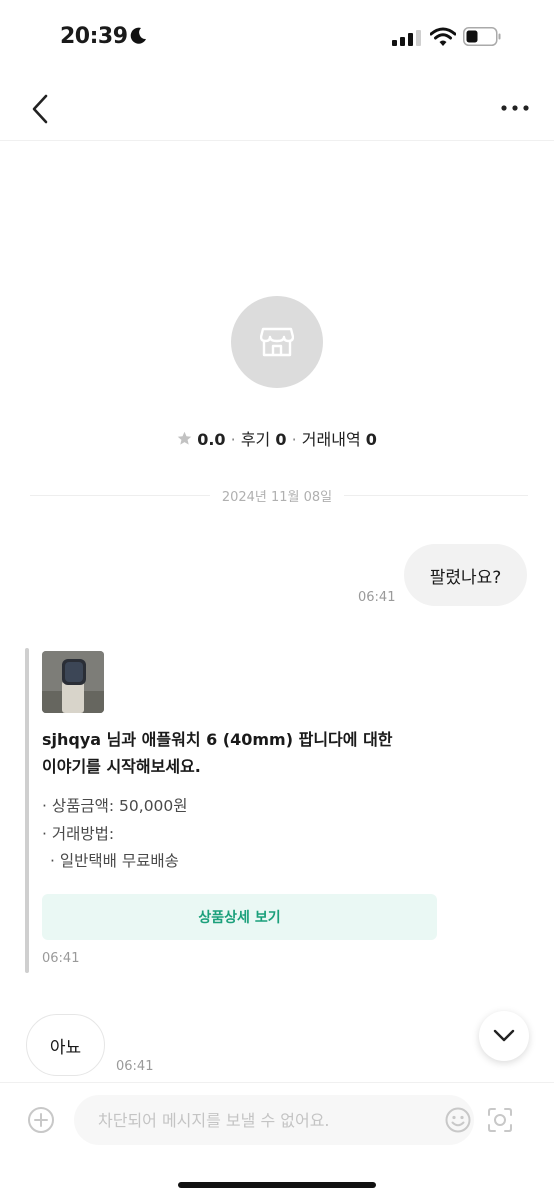 The width and height of the screenshot is (554, 1200). Describe the element at coordinates (114, 861) in the screenshot. I see `trade-method-value: · 일반택배 무료배송` at that location.